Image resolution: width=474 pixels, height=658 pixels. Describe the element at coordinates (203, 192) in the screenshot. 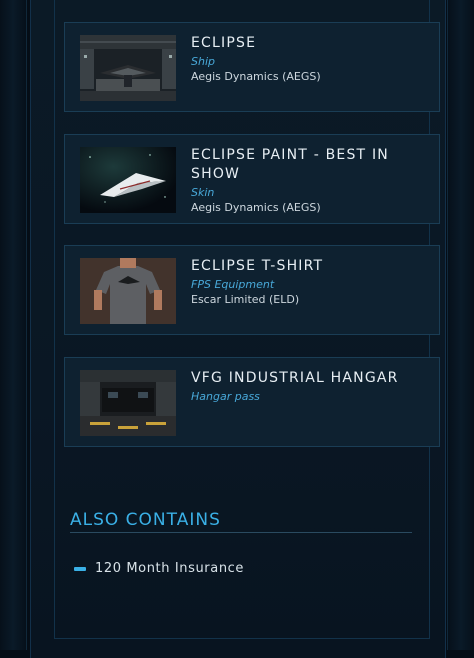

I see `item-type: Skin` at that location.